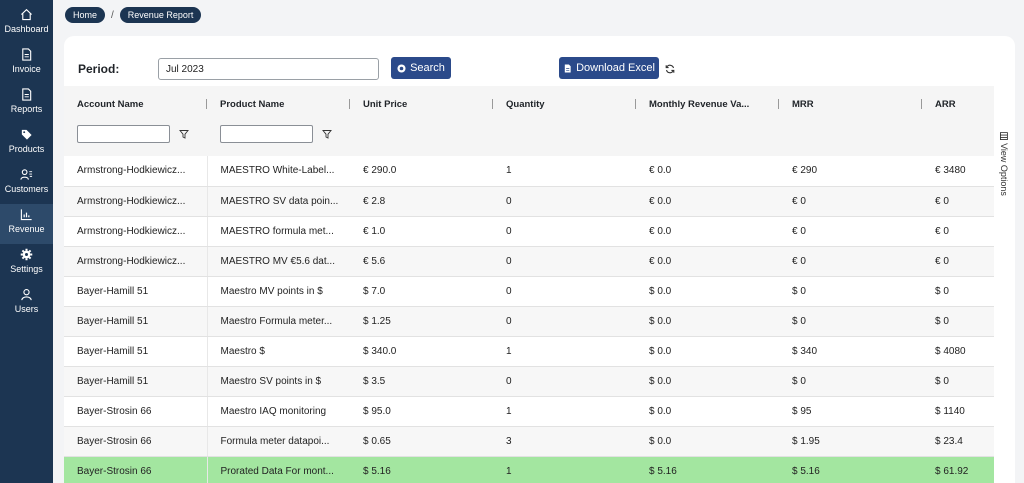  I want to click on period-label: Period:, so click(99, 69).